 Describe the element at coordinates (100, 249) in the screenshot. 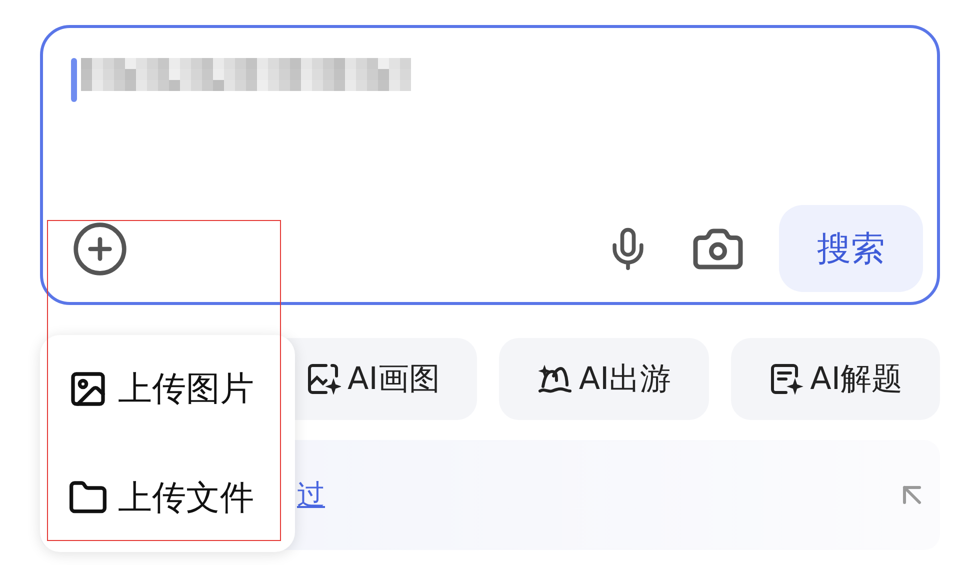

I see `add-icon` at that location.